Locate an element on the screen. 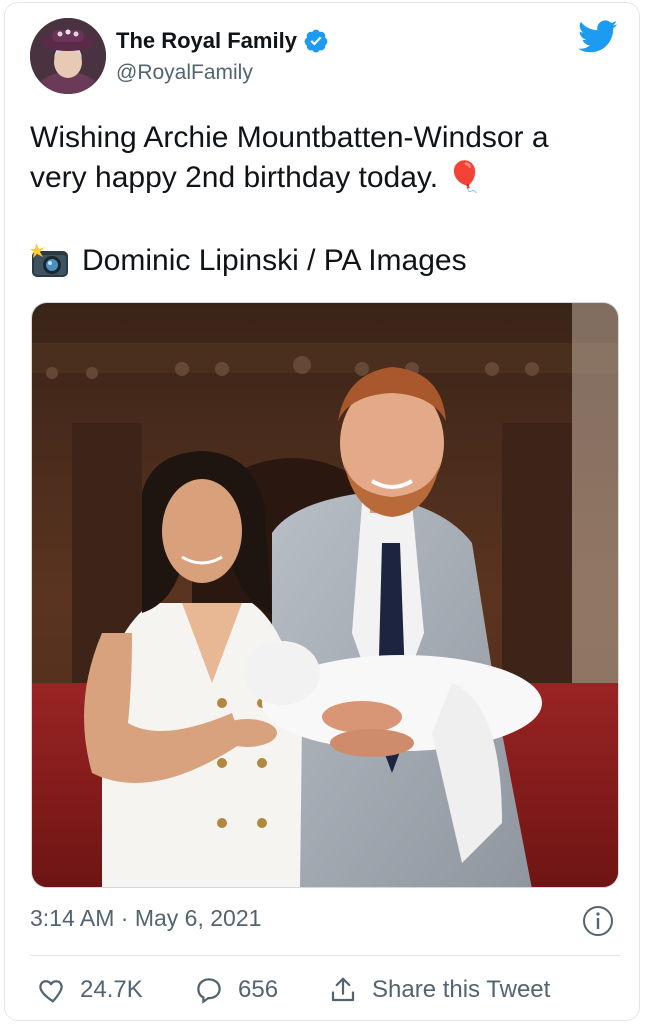  photo-credit: Dominic Lipinski / PA Images is located at coordinates (248, 261).